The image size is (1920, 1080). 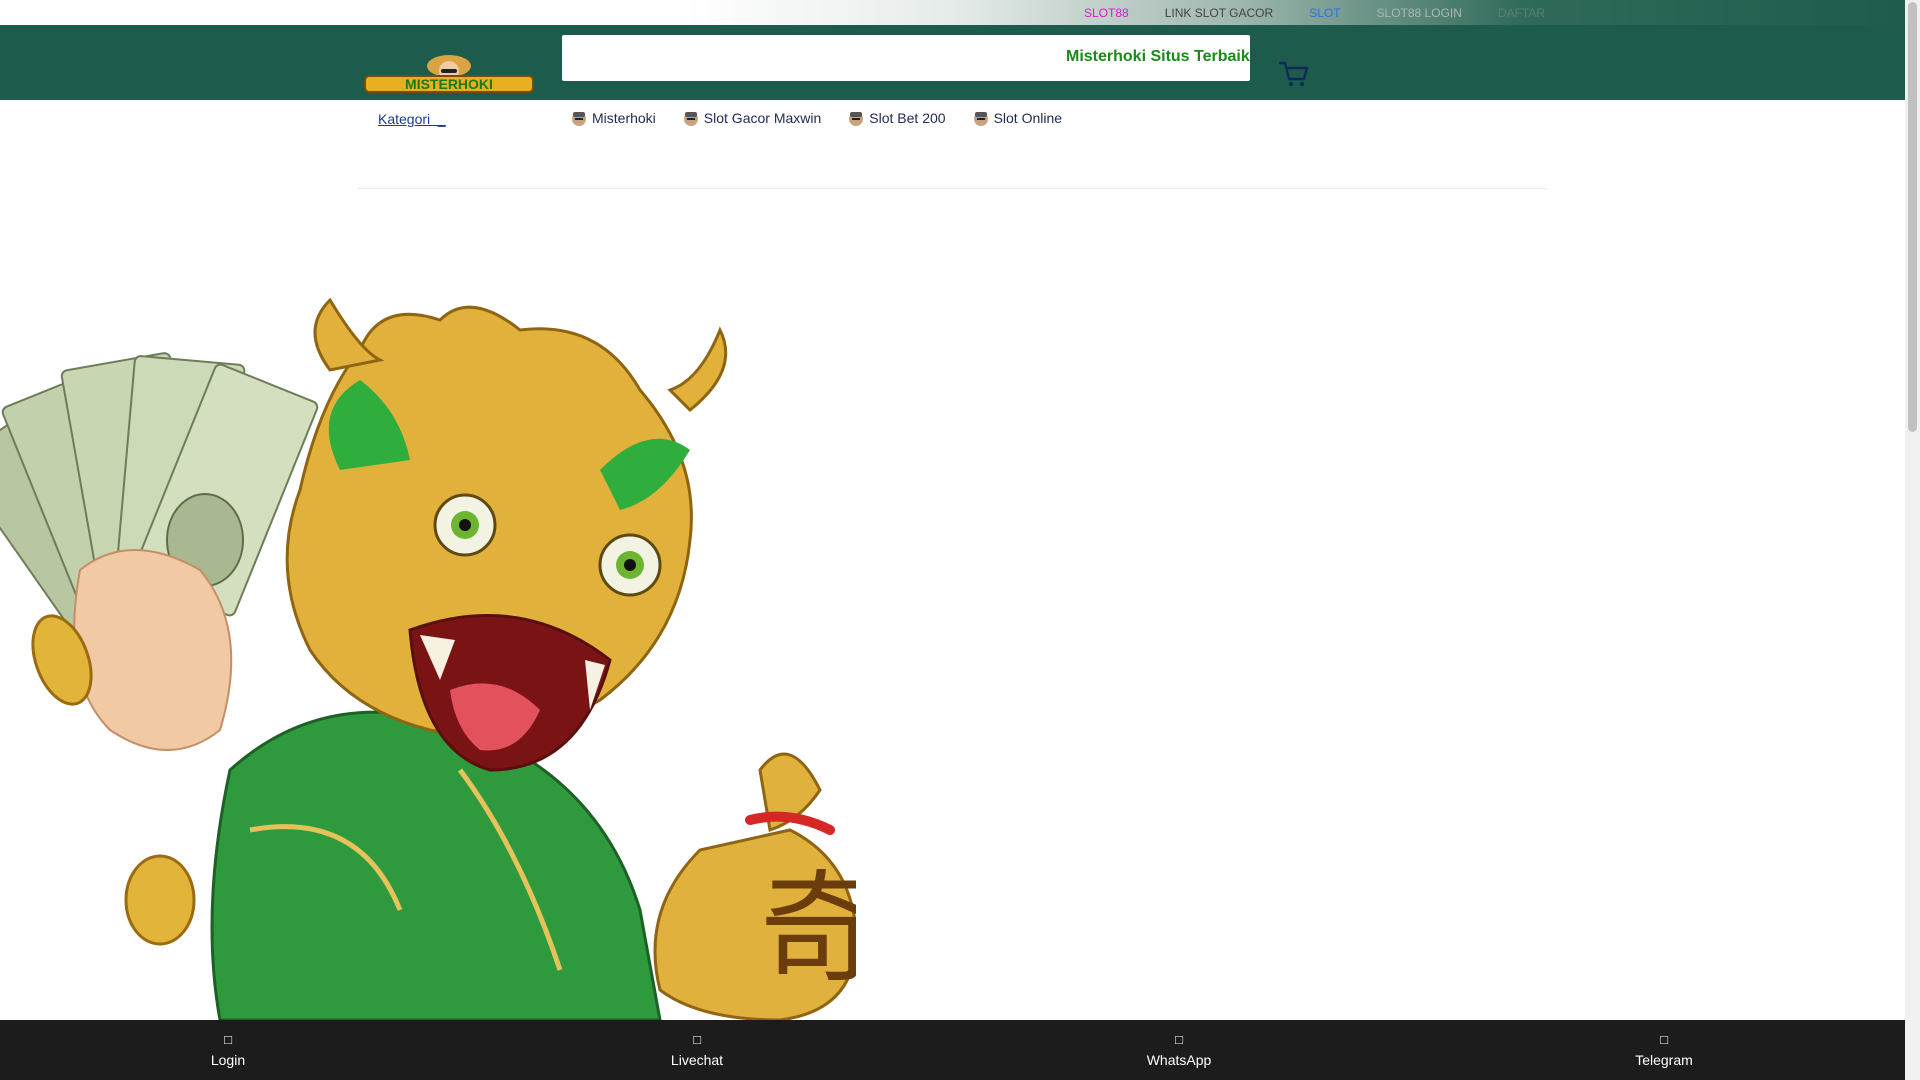 What do you see at coordinates (1294, 74) in the screenshot?
I see `cart-icon` at bounding box center [1294, 74].